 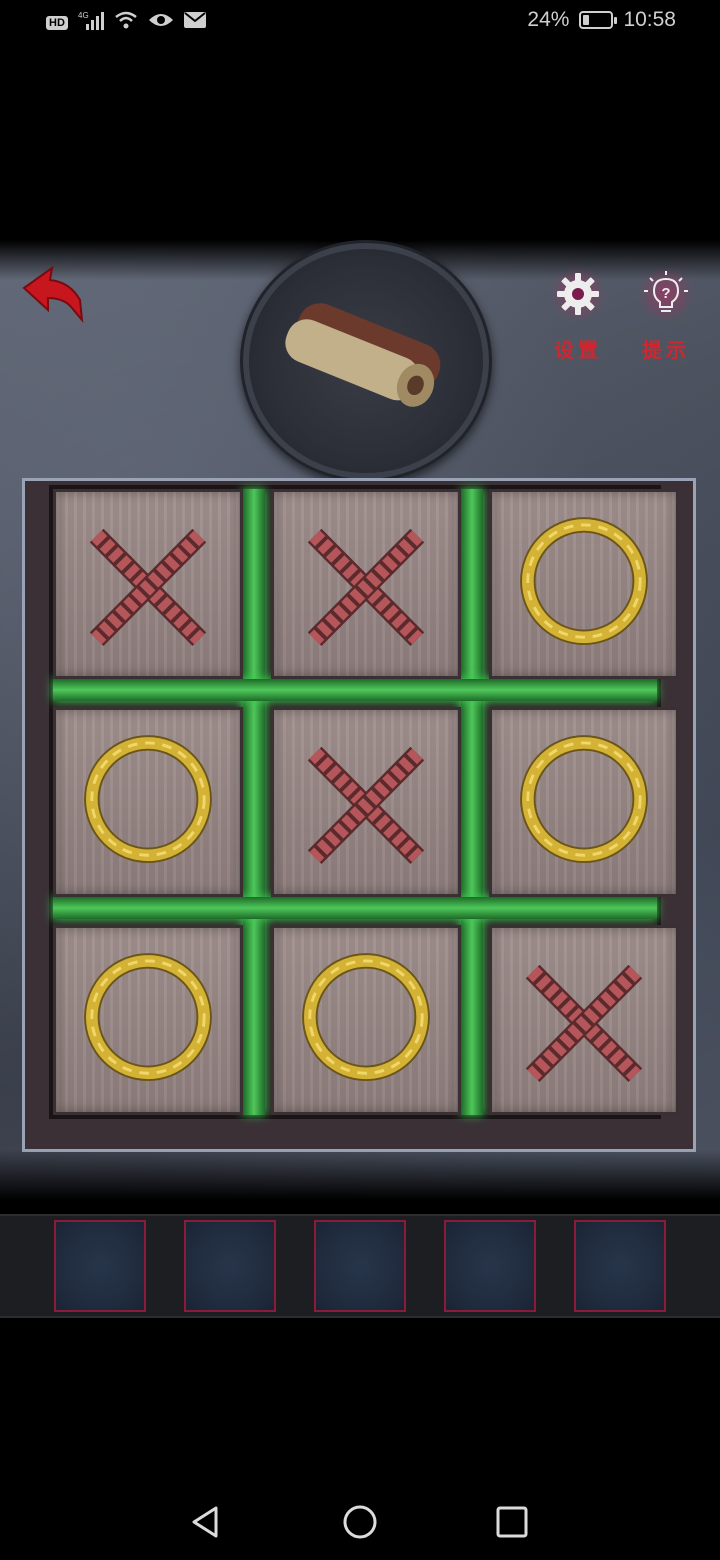 I want to click on hint-button: ? 提示, so click(x=666, y=314).